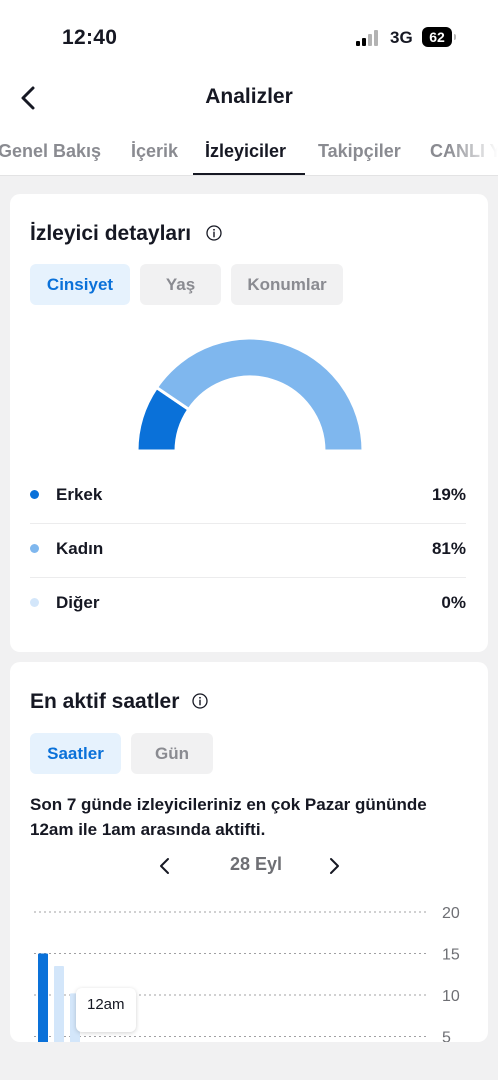 The width and height of the screenshot is (498, 1080). I want to click on chart-tooltip: 12am, so click(106, 1010).